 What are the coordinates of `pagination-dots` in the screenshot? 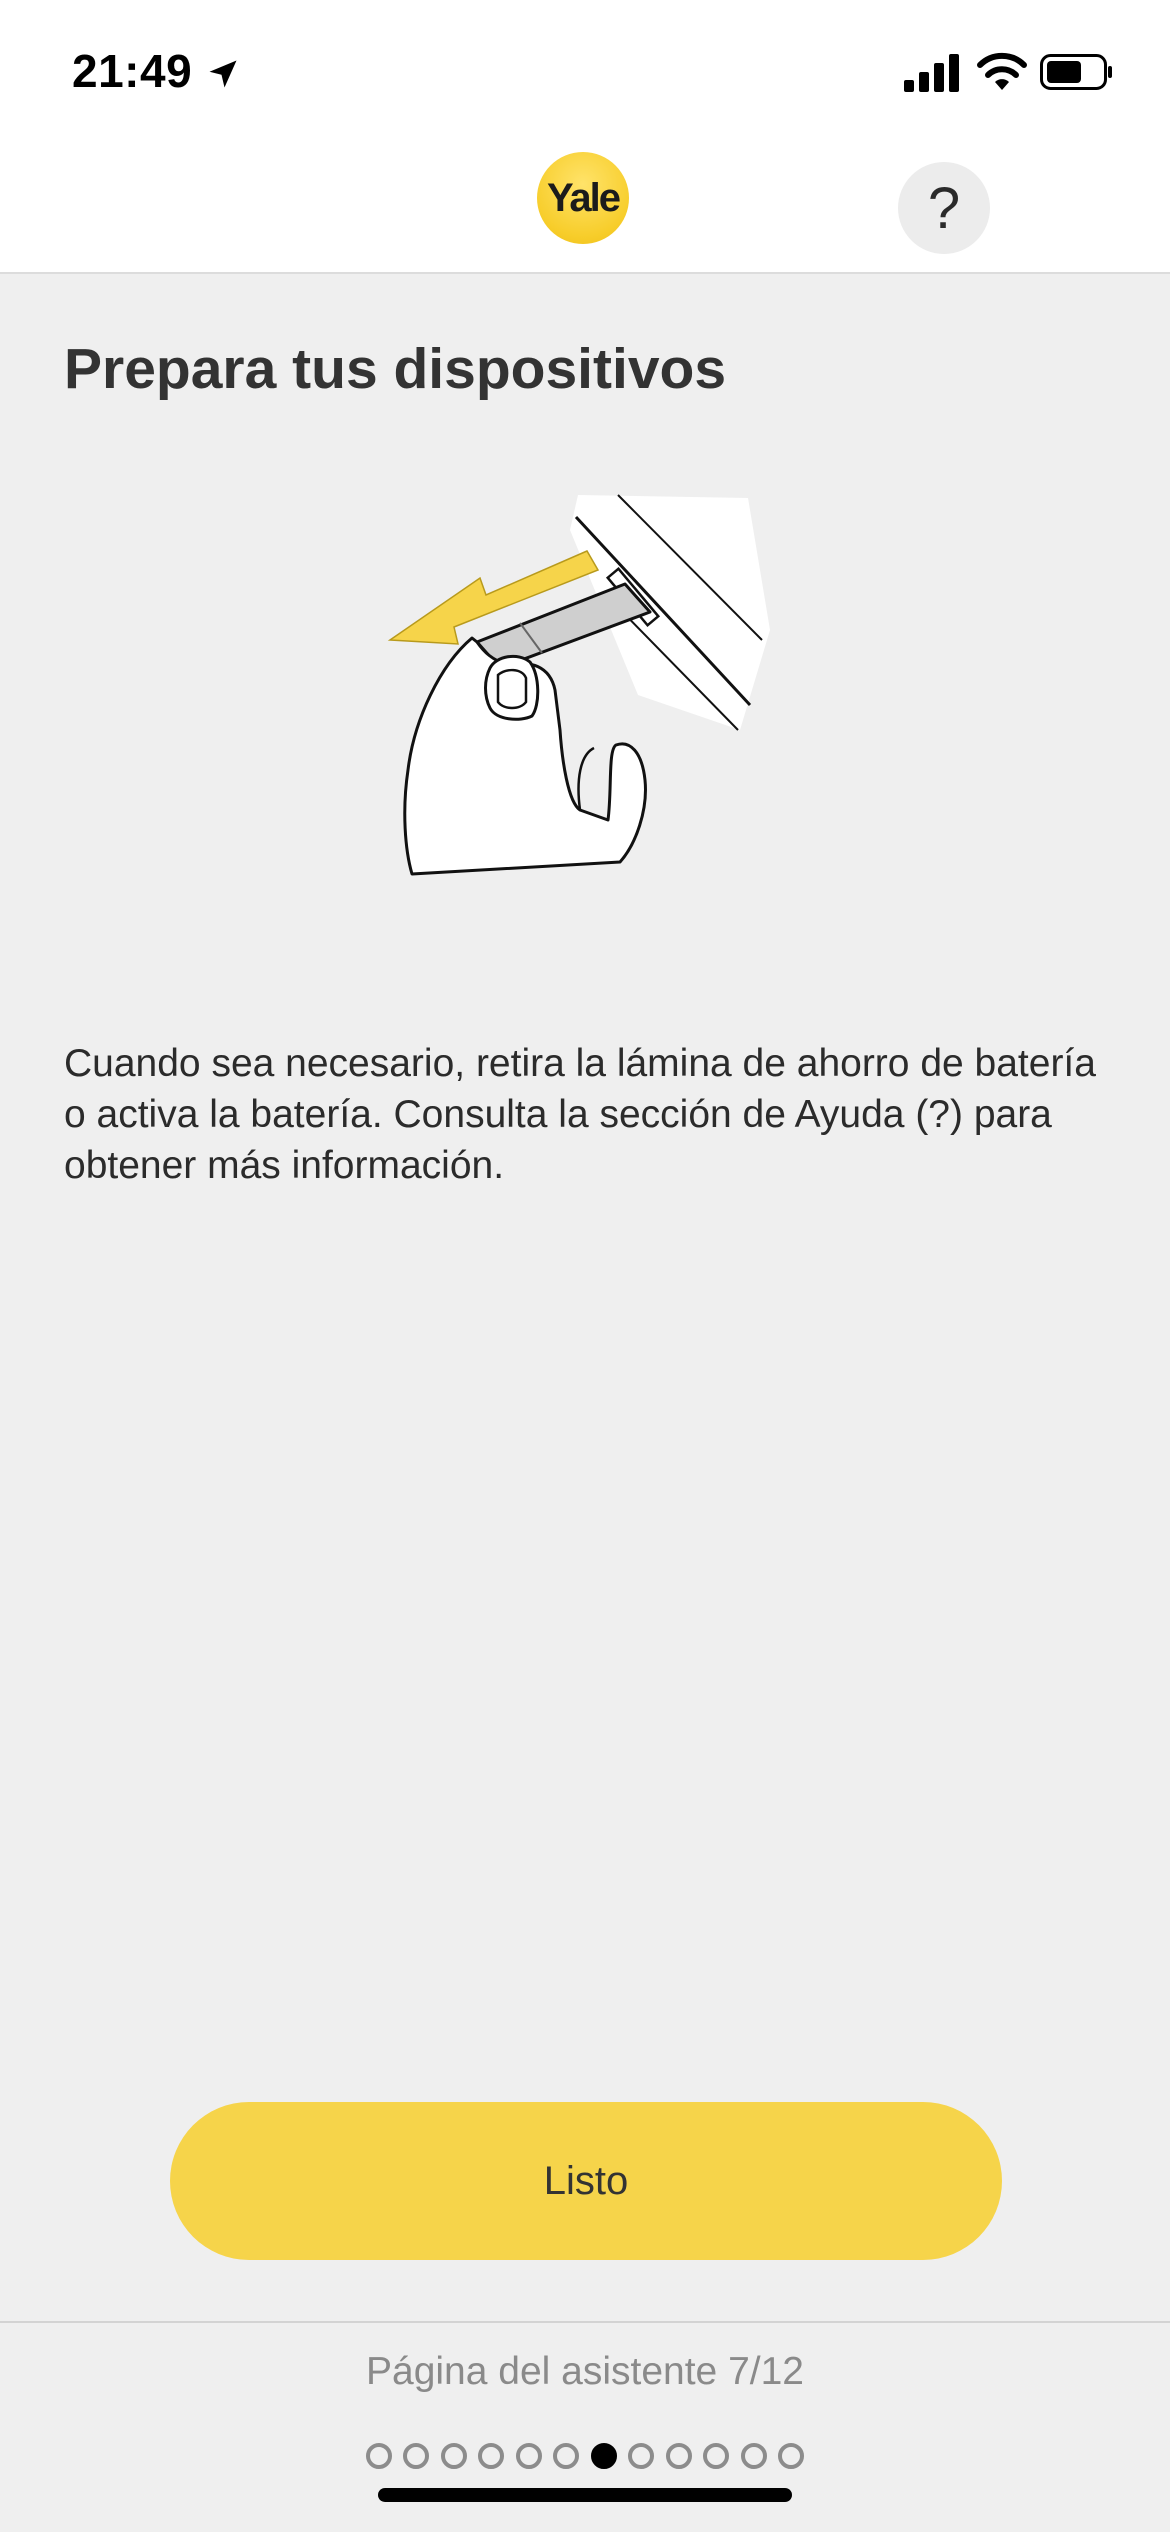 It's located at (585, 2456).